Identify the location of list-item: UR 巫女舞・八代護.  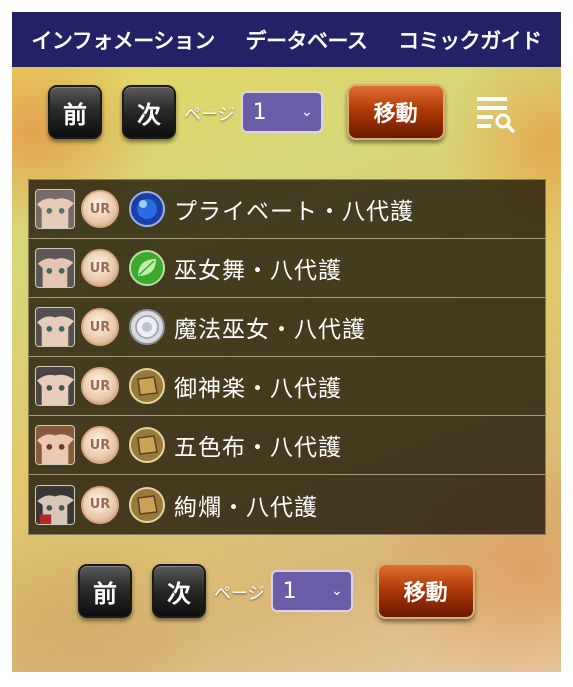
(287, 268).